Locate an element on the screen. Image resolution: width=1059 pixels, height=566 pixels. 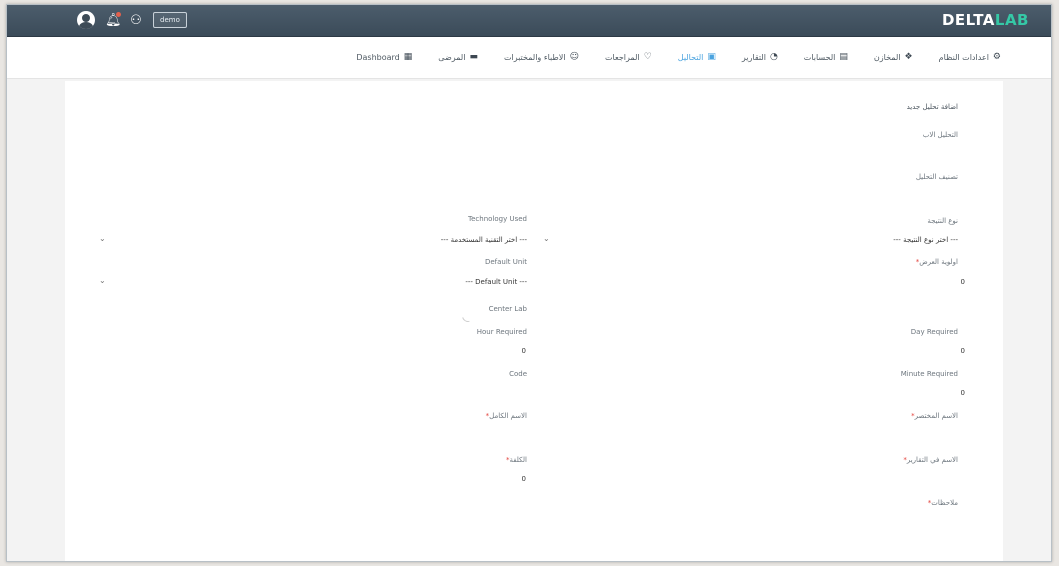
nav-item-tests: ▣ التحاليل is located at coordinates (697, 57).